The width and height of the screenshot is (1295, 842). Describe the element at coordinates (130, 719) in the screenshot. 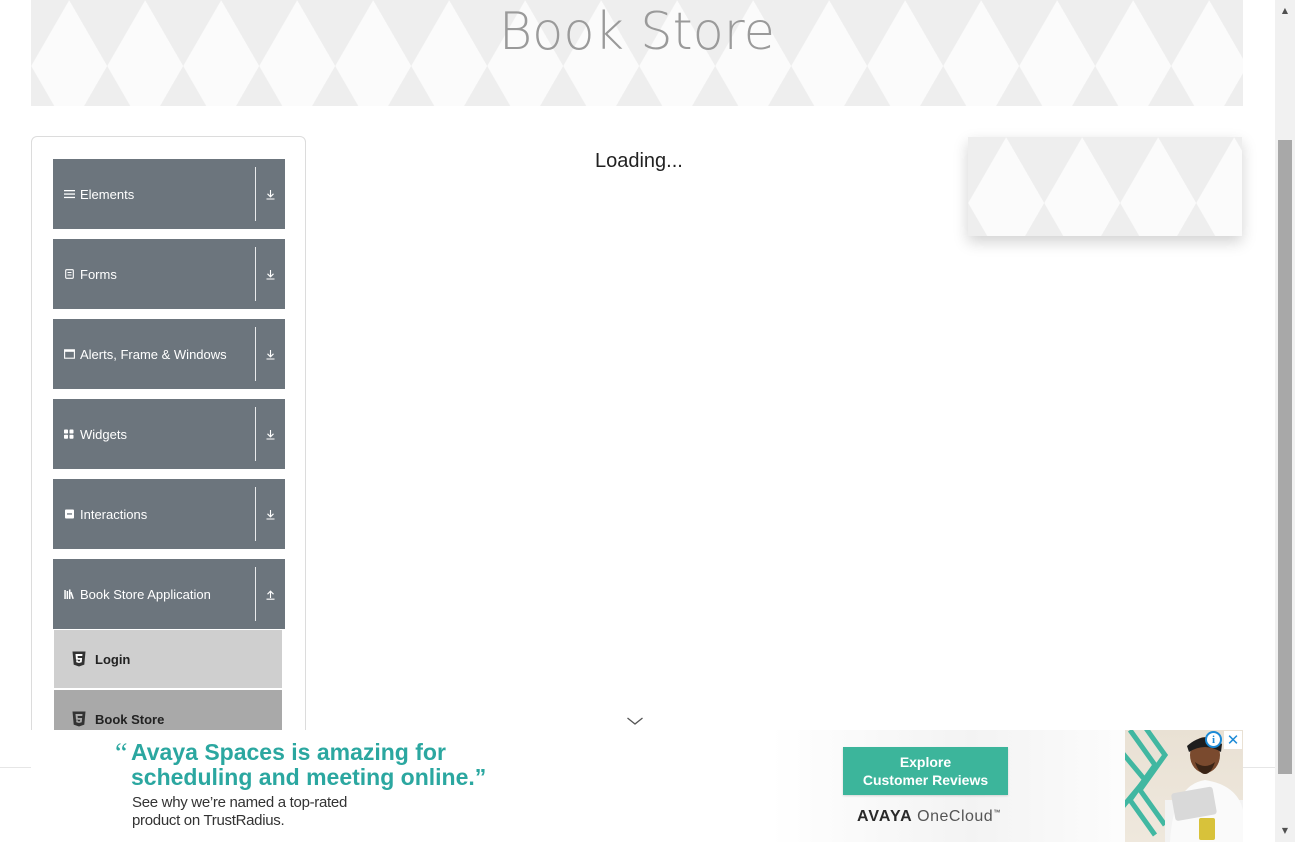

I see `sub-item-label: Book Store` at that location.